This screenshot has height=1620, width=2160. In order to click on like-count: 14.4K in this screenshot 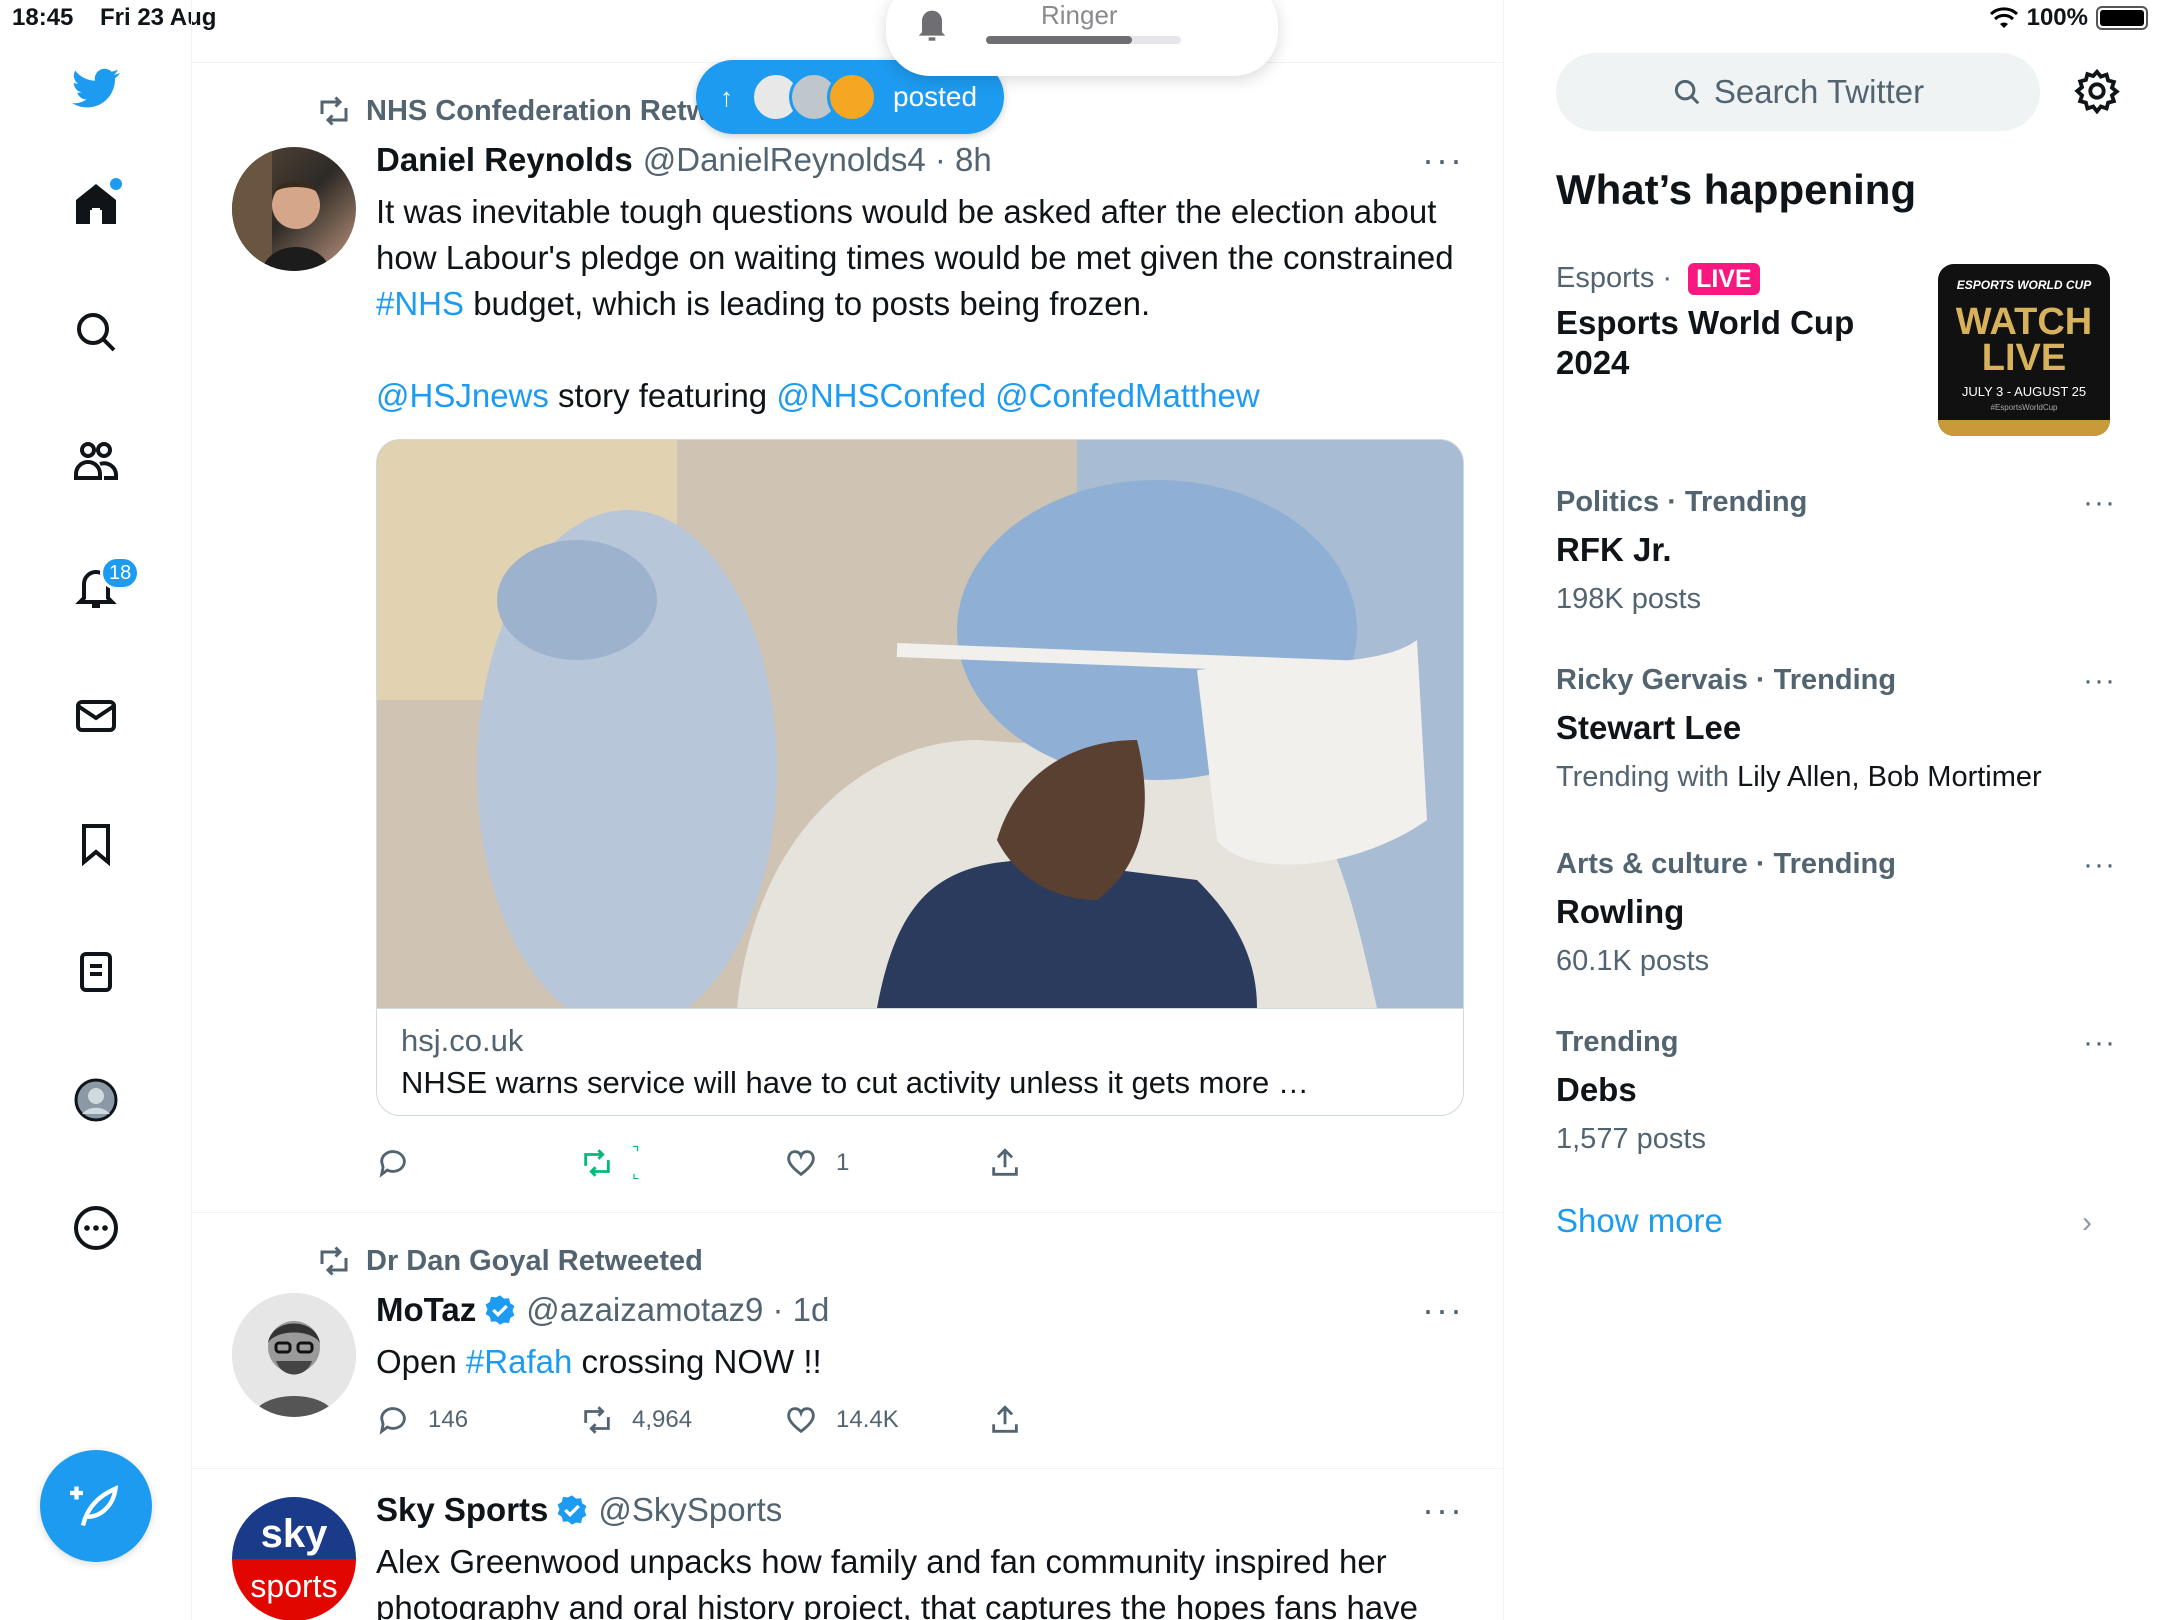, I will do `click(867, 1419)`.